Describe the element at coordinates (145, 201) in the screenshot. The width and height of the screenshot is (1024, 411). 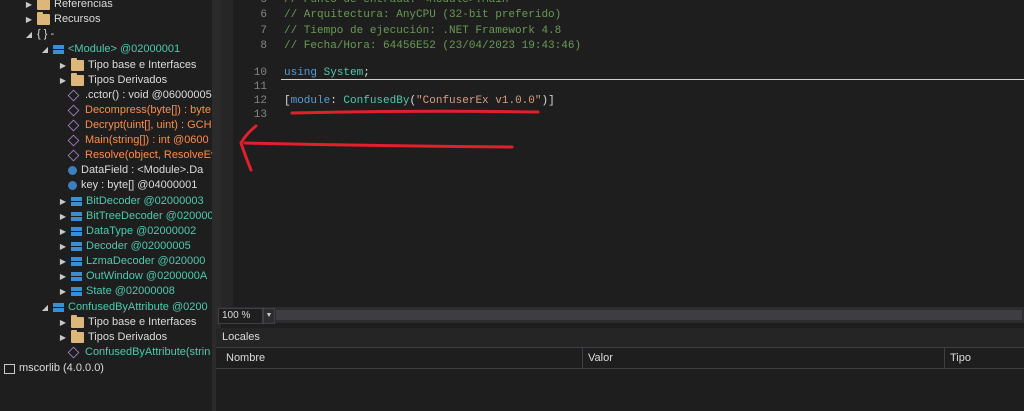
I see `tree-item-label: BitDecoder @02000003` at that location.